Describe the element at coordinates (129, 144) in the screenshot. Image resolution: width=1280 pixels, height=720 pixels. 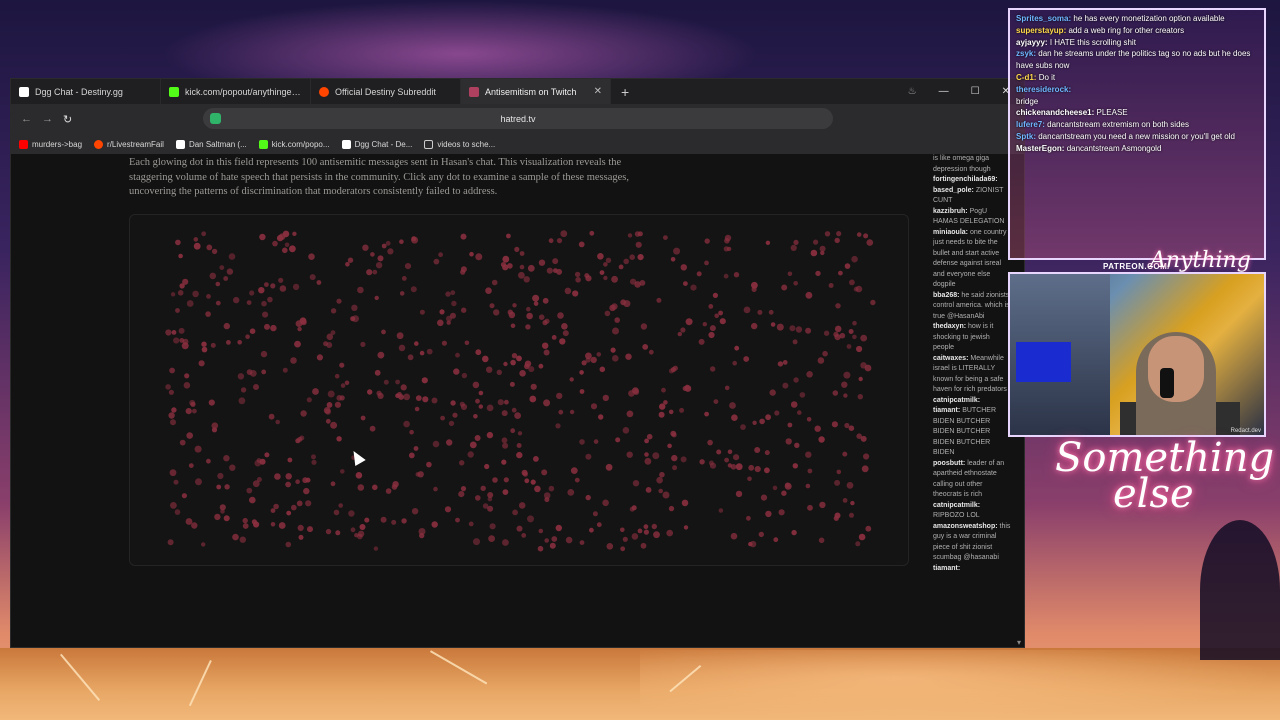
I see `bookmark-livestreamfail: r/LivestreamFail` at that location.